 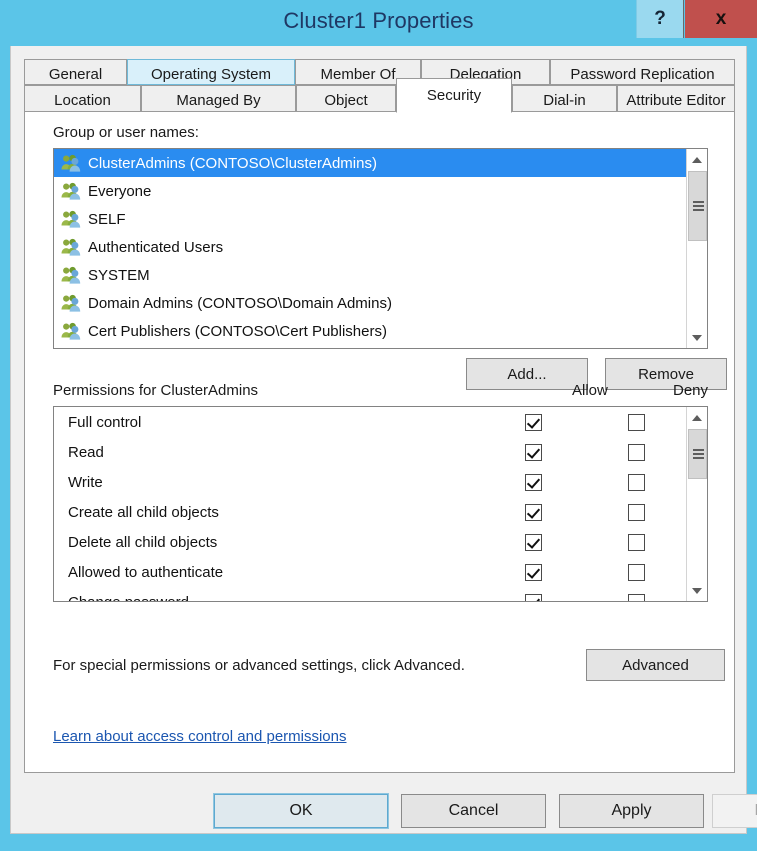 What do you see at coordinates (370, 452) in the screenshot?
I see `permission-row: Read` at bounding box center [370, 452].